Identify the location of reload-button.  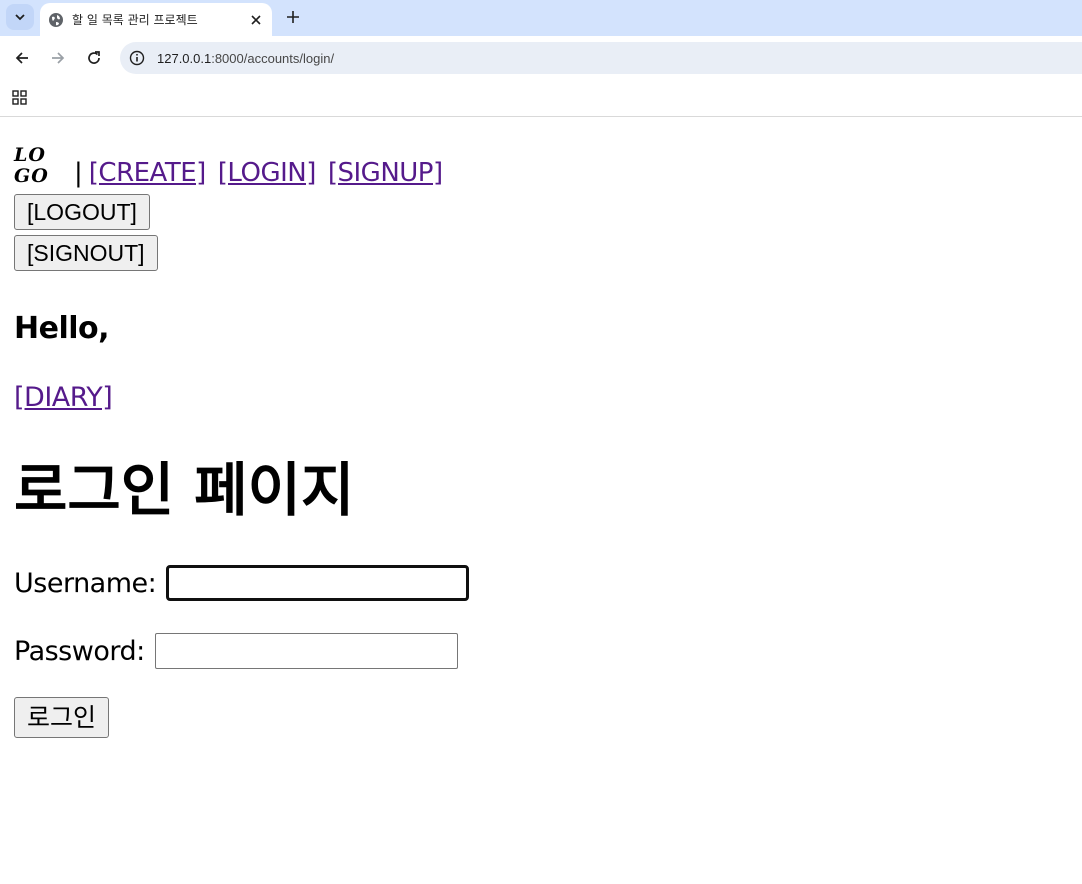
(94, 58).